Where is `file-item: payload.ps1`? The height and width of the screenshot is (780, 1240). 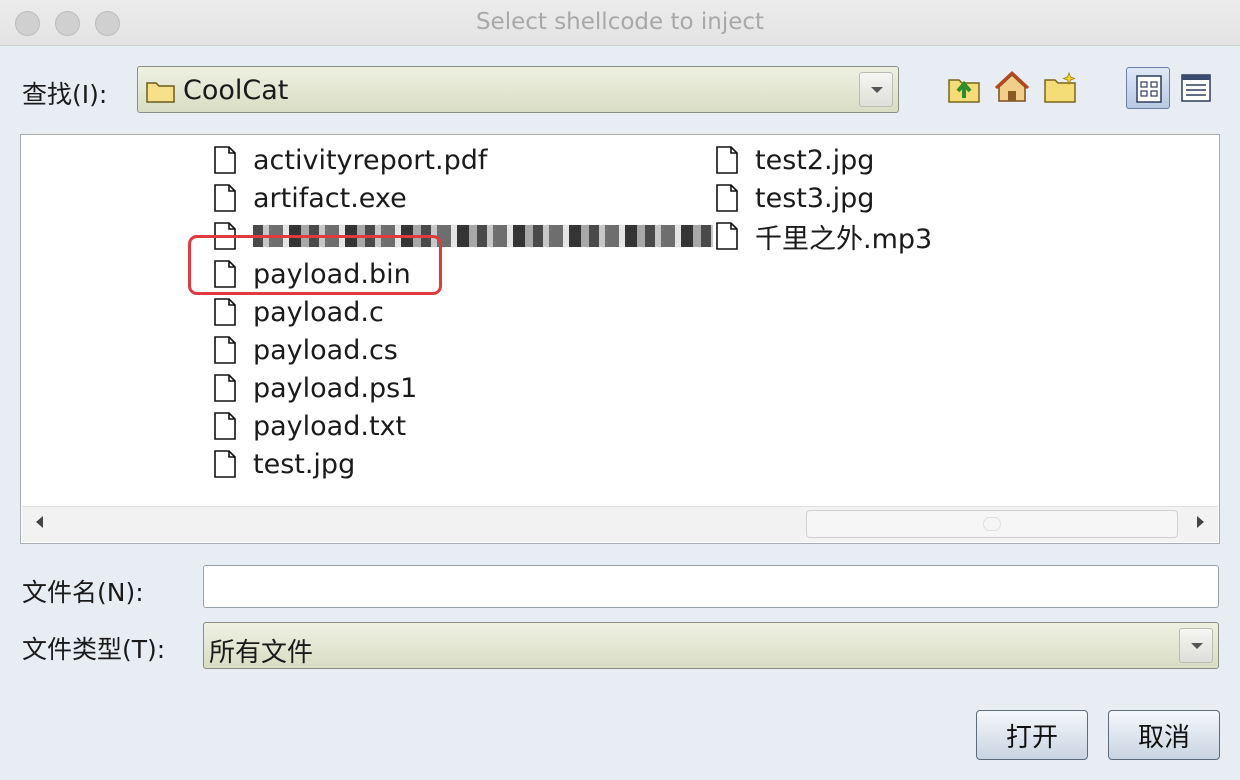 file-item: payload.ps1 is located at coordinates (463, 388).